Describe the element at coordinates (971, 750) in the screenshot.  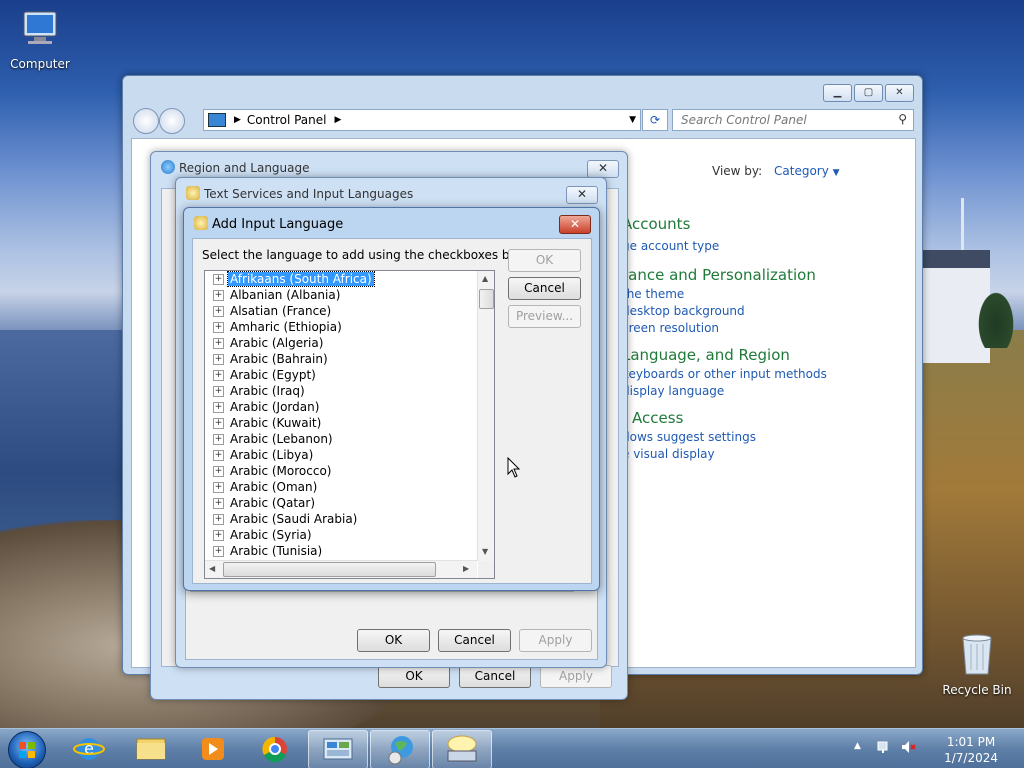
I see `clock: 1:01 PM 1/7/2024` at that location.